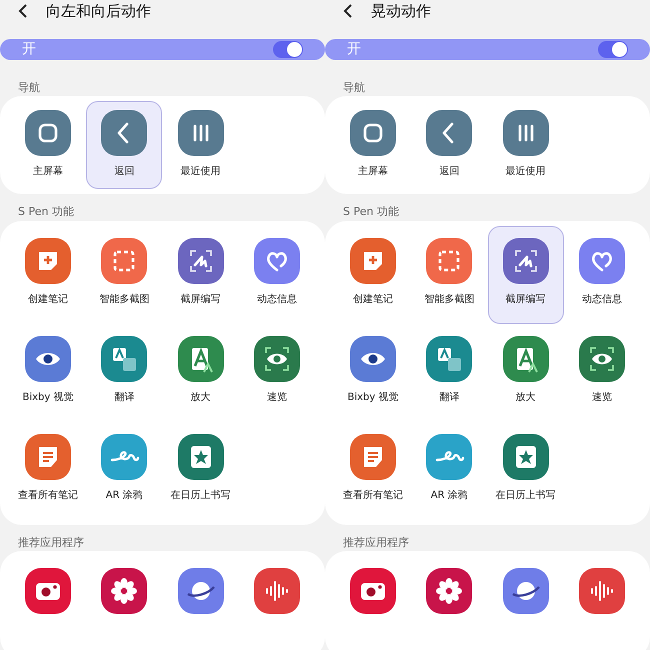 The image size is (650, 650). Describe the element at coordinates (401, 11) in the screenshot. I see `page-title: 晃动动作` at that location.